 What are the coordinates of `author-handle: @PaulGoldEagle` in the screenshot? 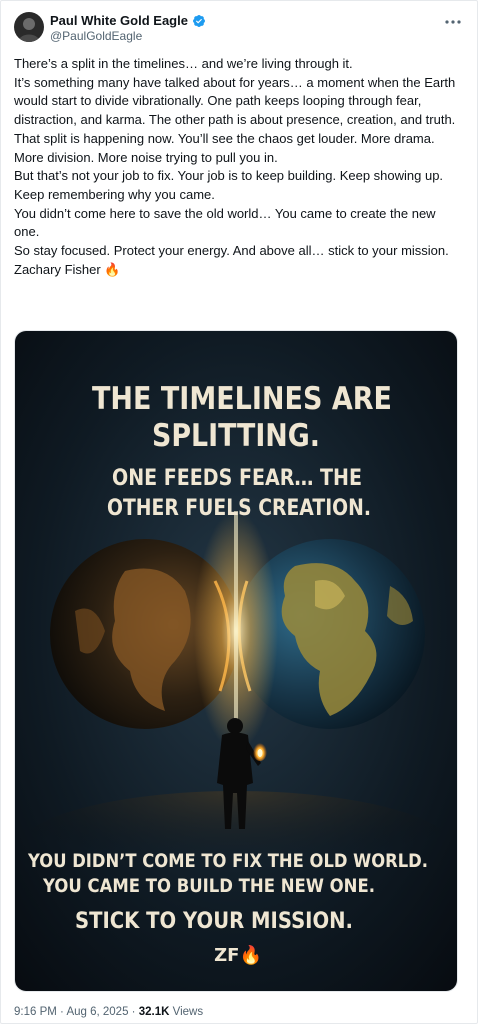 It's located at (128, 36).